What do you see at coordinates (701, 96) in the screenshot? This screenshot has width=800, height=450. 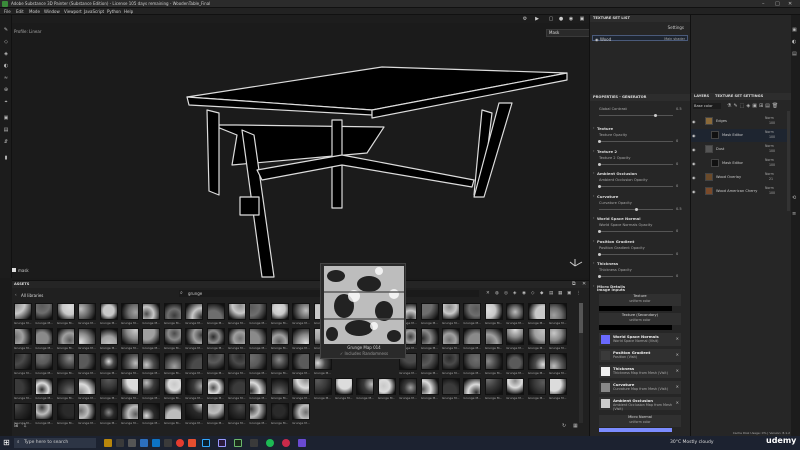 I see `layers-tab: LAYERS` at bounding box center [701, 96].